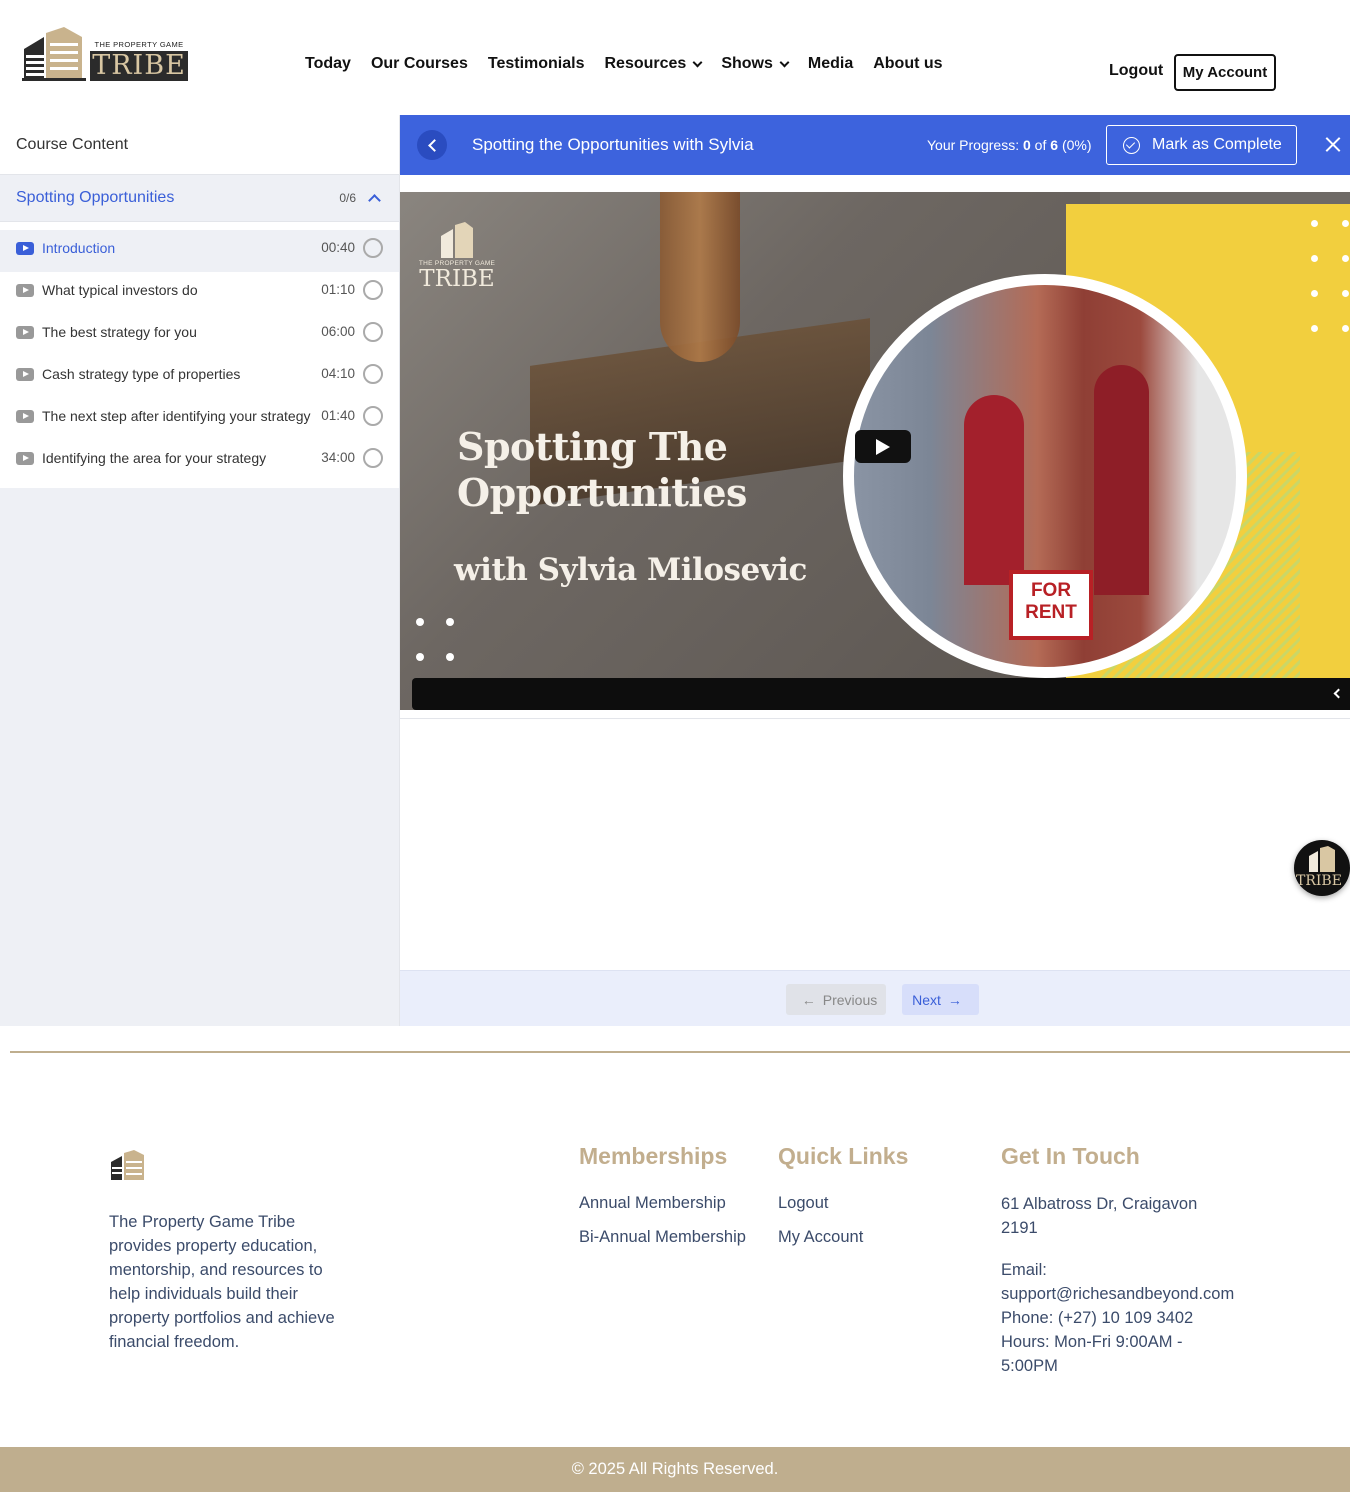  Describe the element at coordinates (338, 247) in the screenshot. I see `lesson-duration: 00:40` at that location.